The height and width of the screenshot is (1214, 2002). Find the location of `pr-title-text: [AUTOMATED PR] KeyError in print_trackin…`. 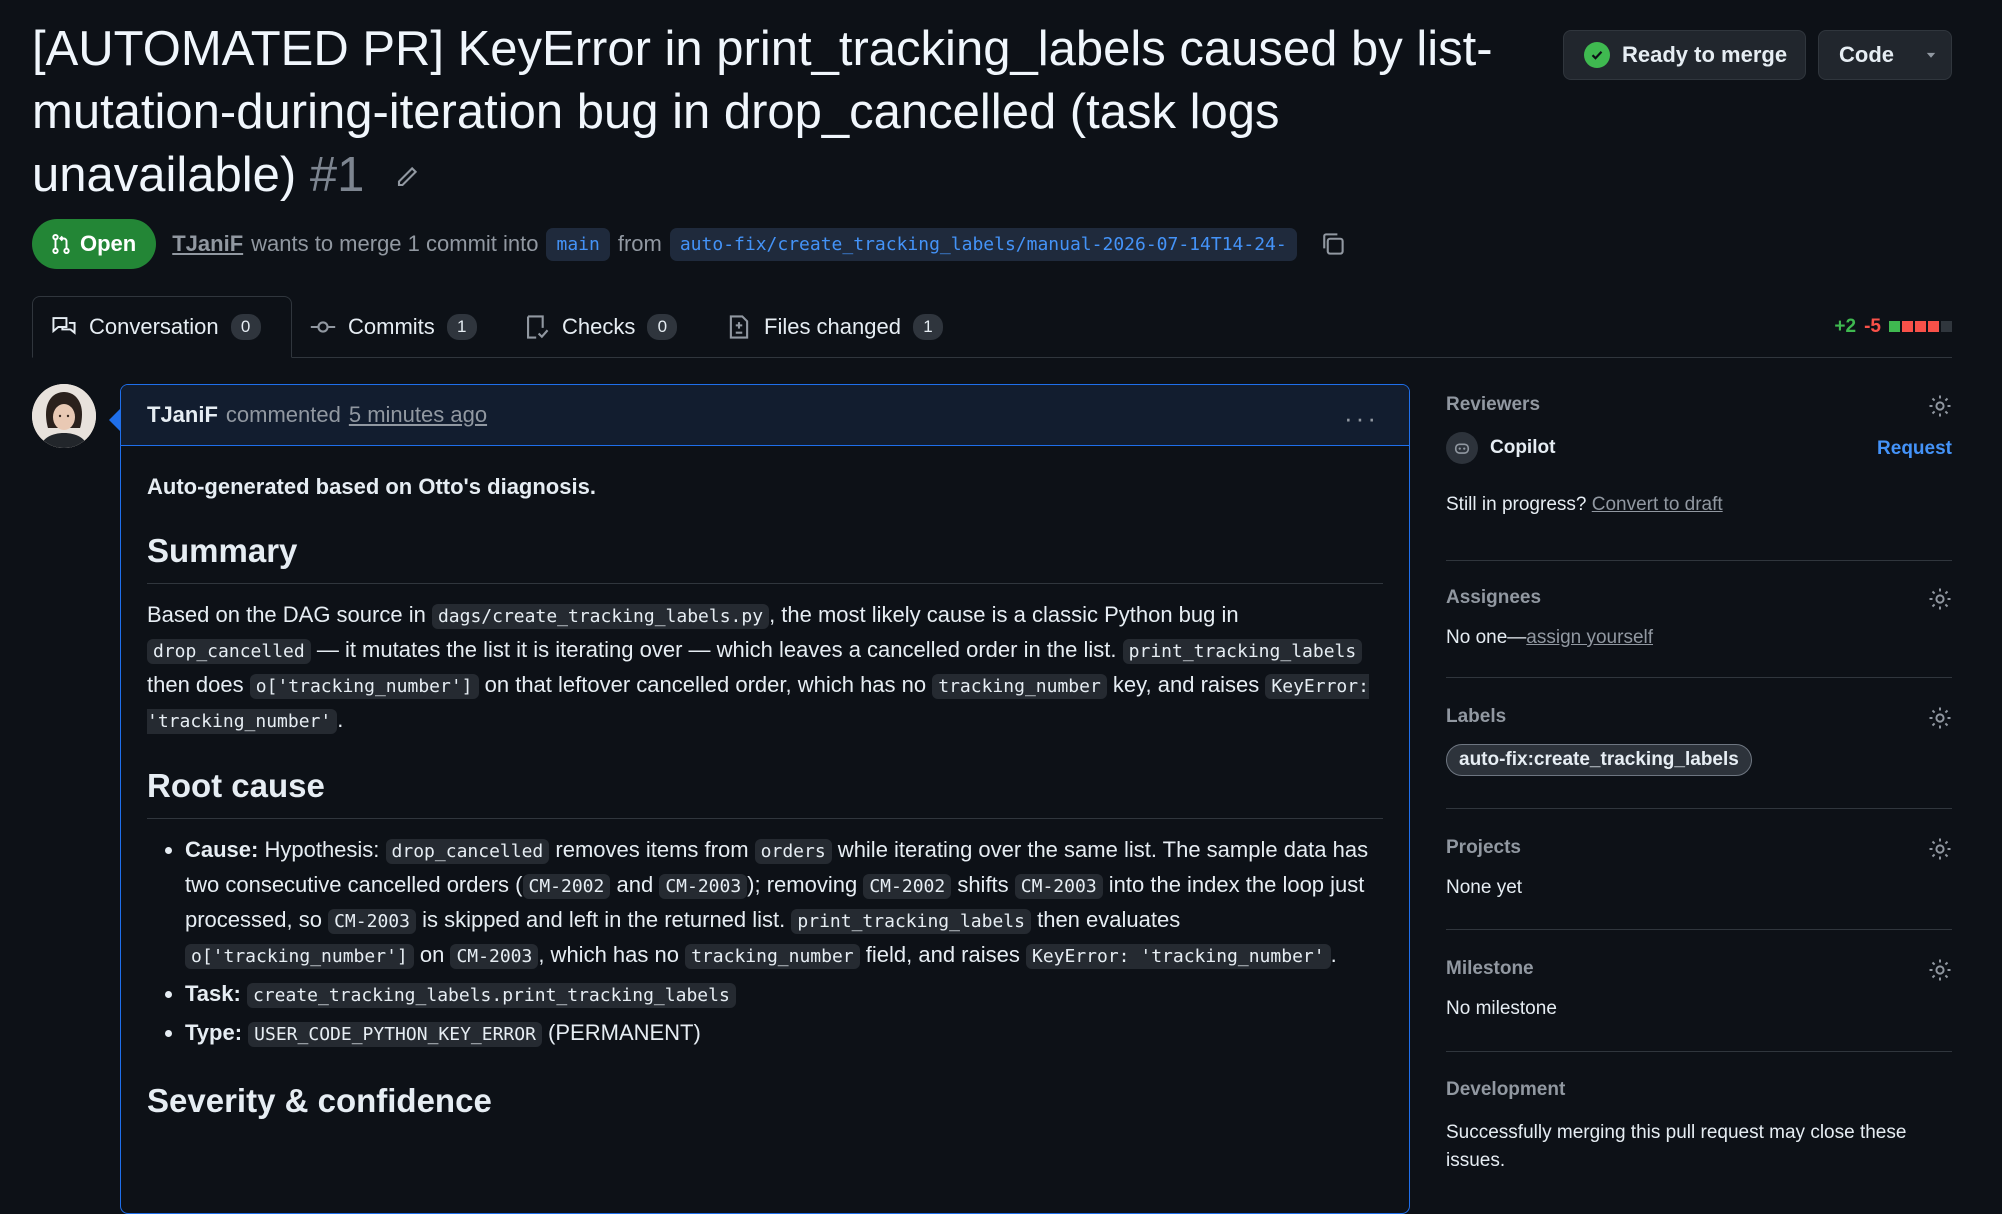

pr-title-text: [AUTOMATED PR] KeyError in print_trackin… is located at coordinates (762, 112).